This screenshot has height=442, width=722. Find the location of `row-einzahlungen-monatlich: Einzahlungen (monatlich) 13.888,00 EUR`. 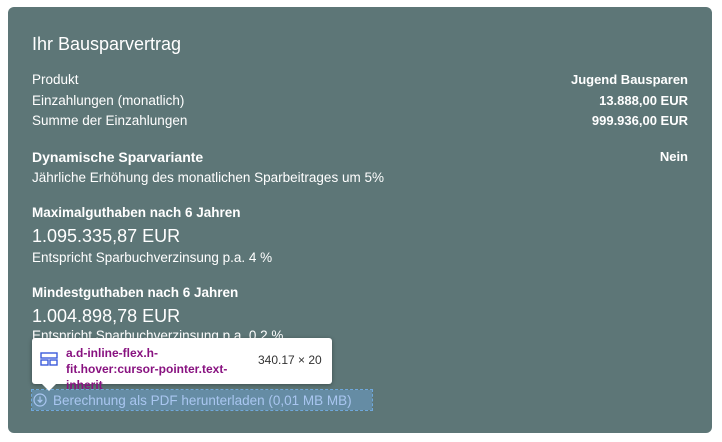

row-einzahlungen-monatlich: Einzahlungen (monatlich) 13.888,00 EUR is located at coordinates (360, 100).